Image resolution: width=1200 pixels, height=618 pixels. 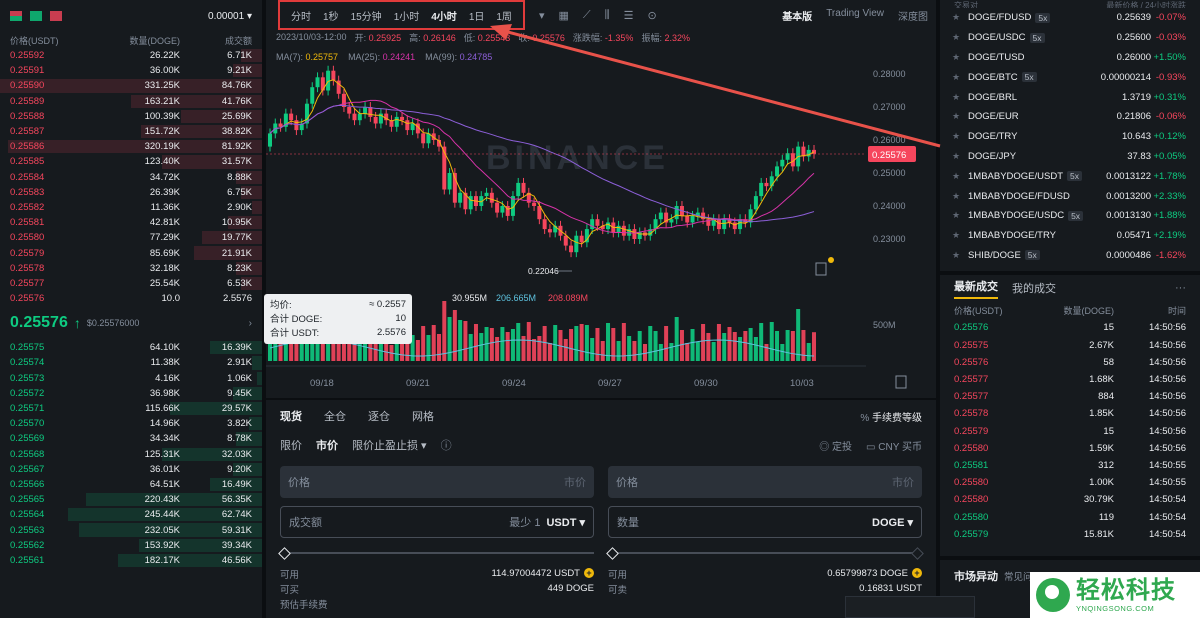 What do you see at coordinates (131, 131) in the screenshot?
I see `ask-row: 0.25587 151.72K 38.82K` at bounding box center [131, 131].